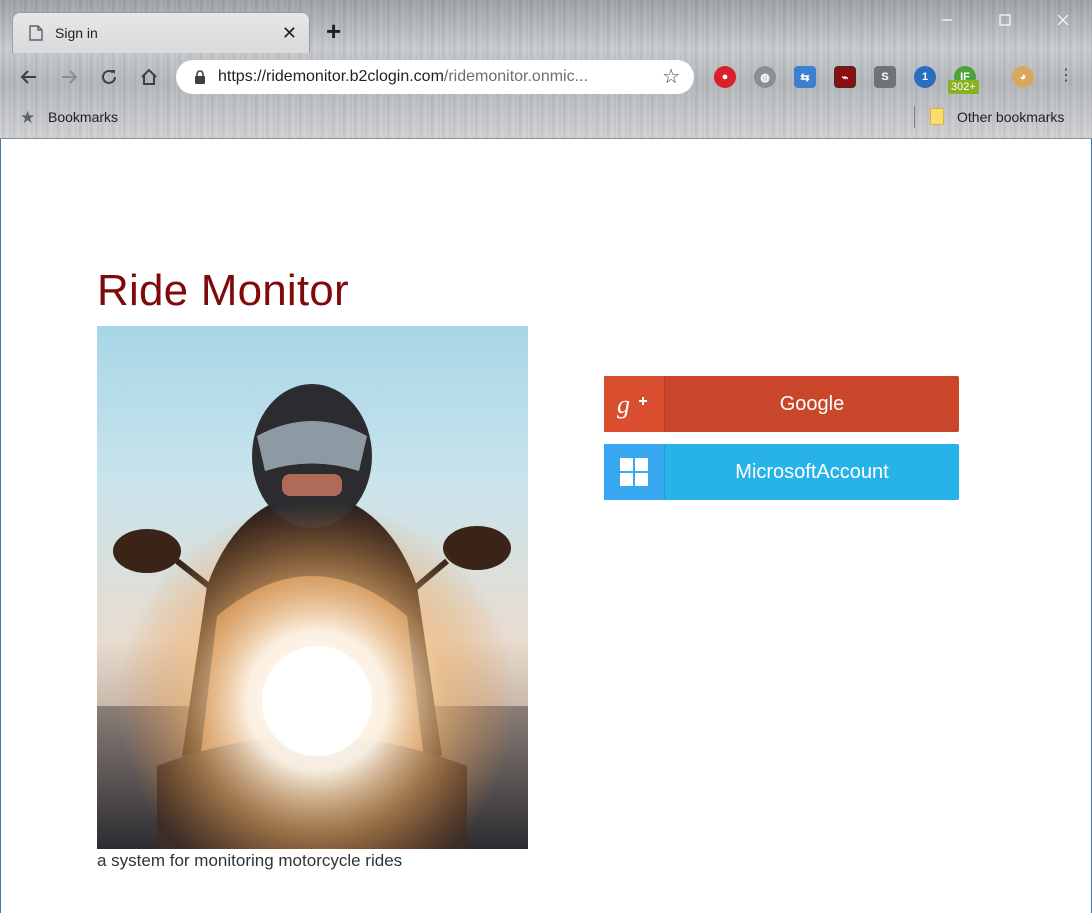 This screenshot has width=1092, height=913. Describe the element at coordinates (29, 77) in the screenshot. I see `back-icon` at that location.